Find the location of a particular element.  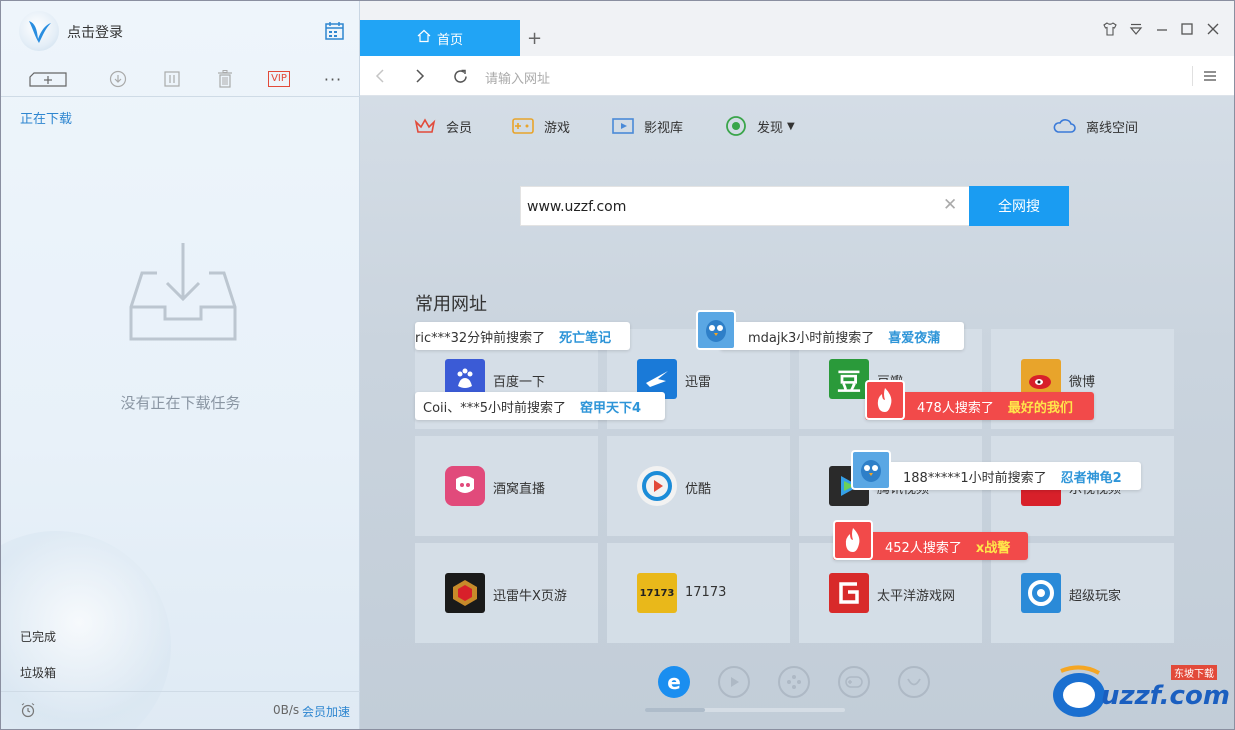

pcgames-icon is located at coordinates (849, 593).